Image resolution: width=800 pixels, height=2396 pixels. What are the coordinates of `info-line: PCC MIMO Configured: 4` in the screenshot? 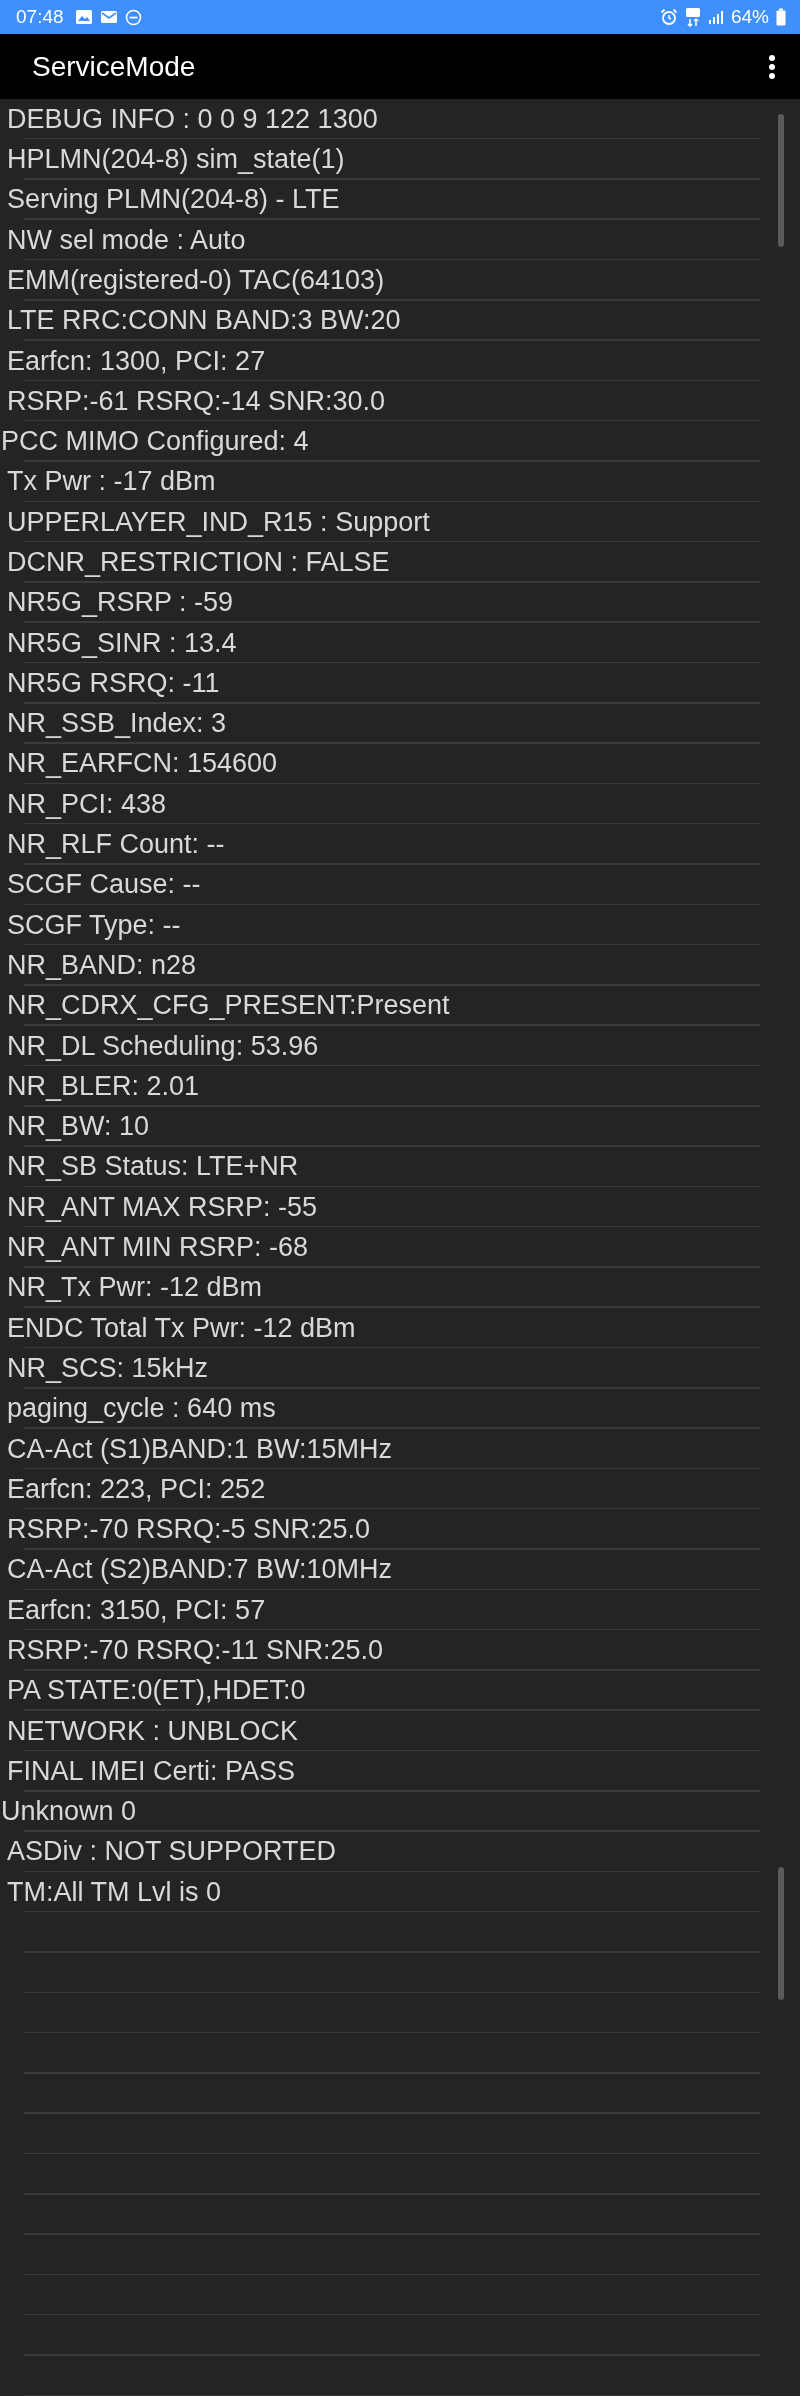 It's located at (154, 442).